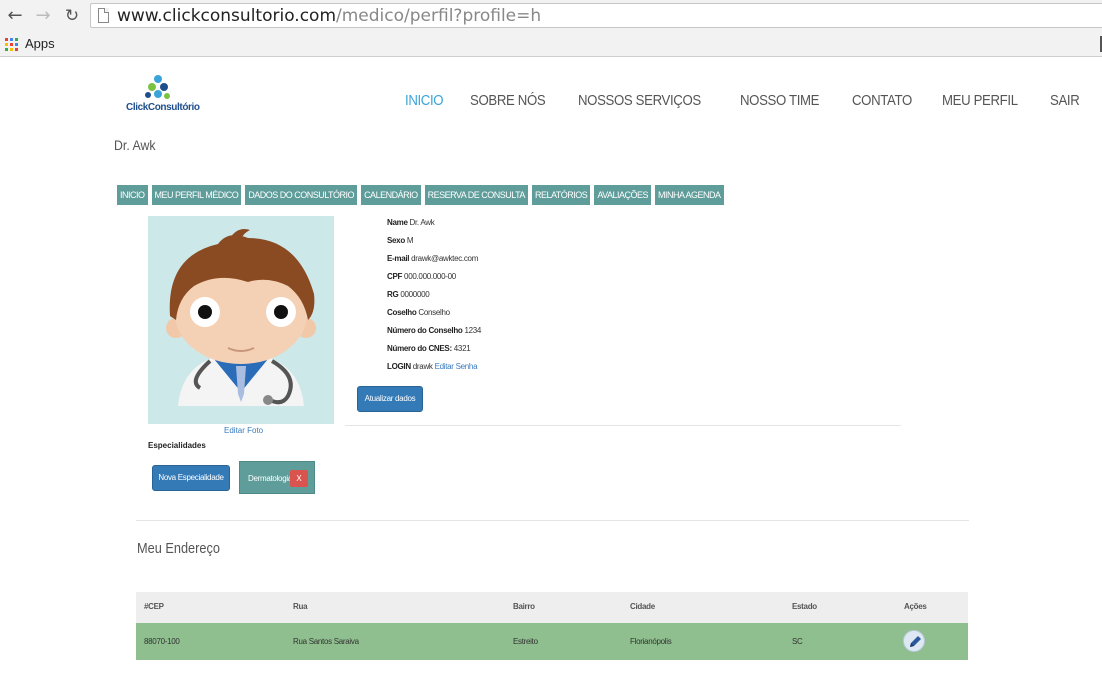 The image size is (1102, 677). I want to click on doctor-avatar-illustration, so click(241, 320).